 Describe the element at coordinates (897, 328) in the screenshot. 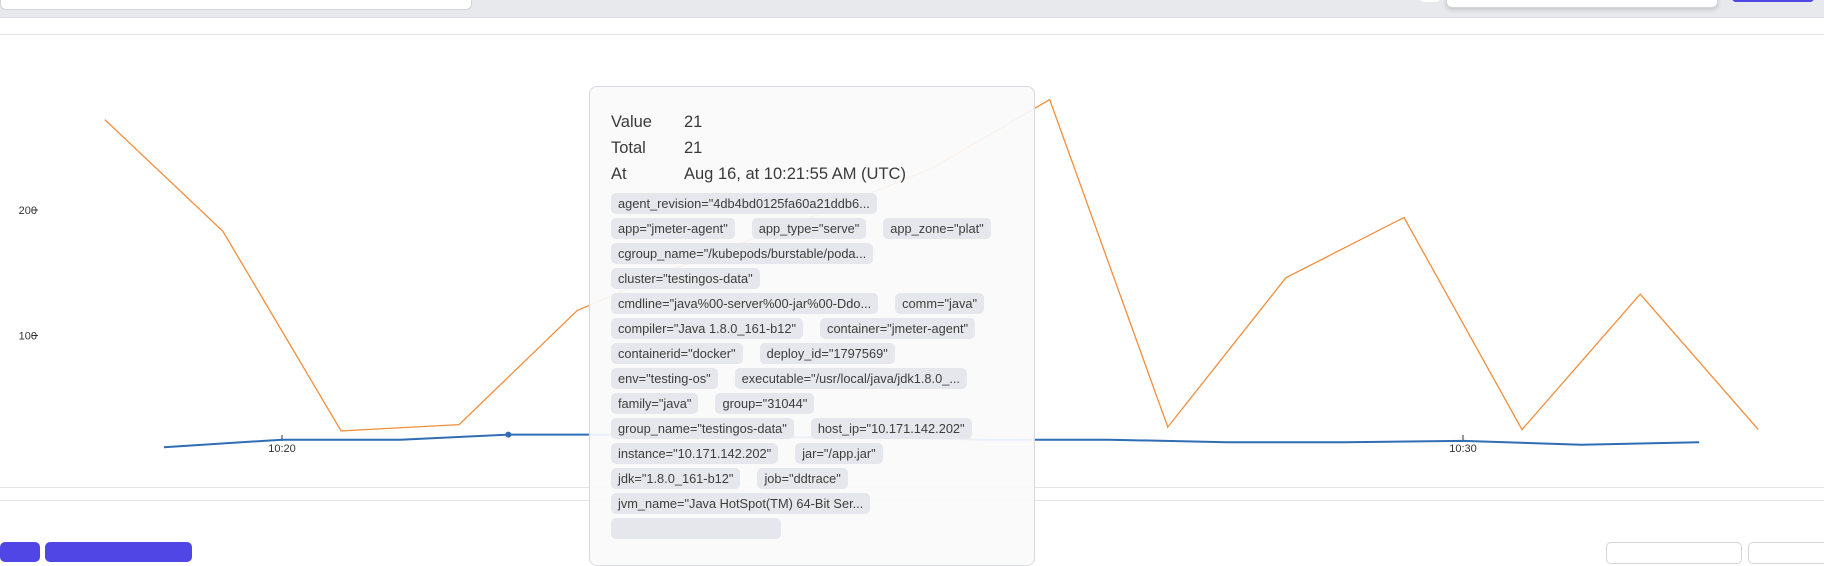

I see `tooltip-label-chip: container="jmeter-agent"` at that location.